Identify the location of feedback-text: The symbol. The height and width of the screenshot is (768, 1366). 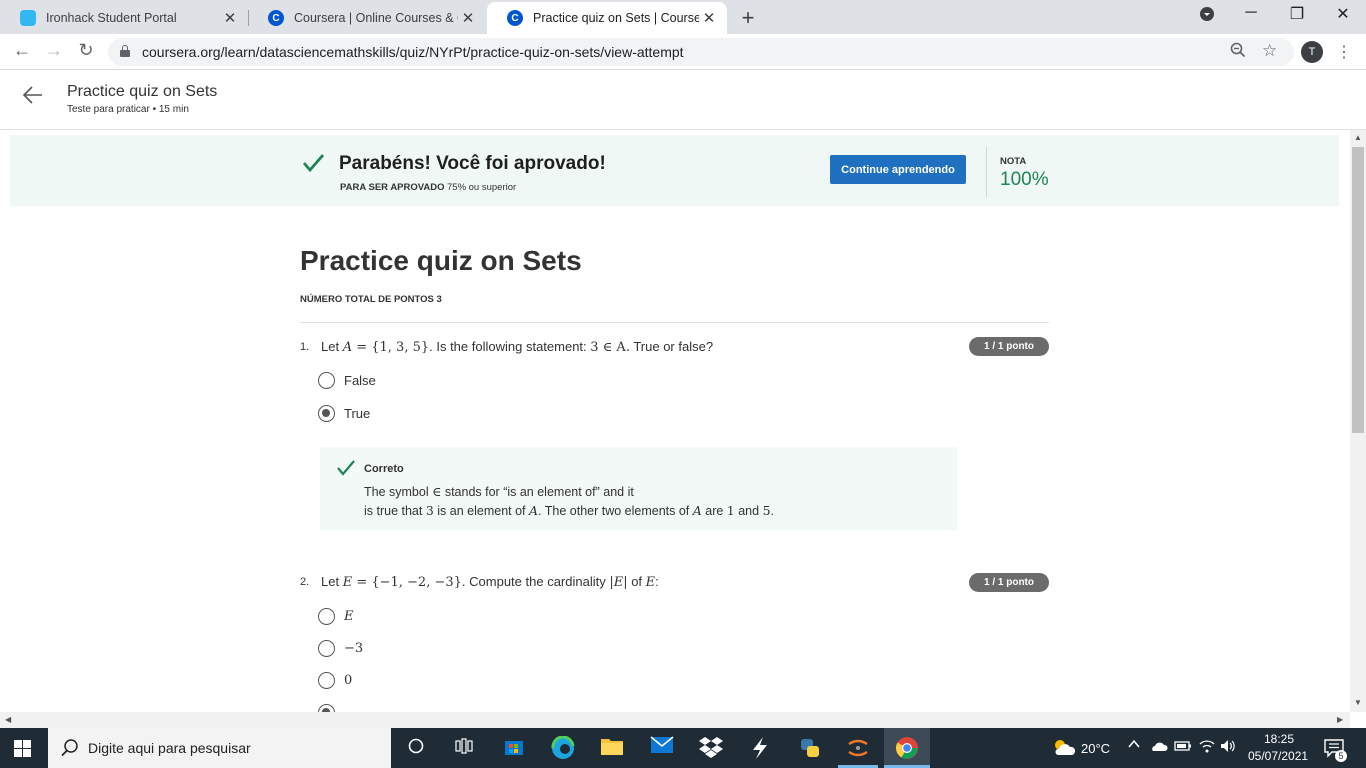
(398, 492).